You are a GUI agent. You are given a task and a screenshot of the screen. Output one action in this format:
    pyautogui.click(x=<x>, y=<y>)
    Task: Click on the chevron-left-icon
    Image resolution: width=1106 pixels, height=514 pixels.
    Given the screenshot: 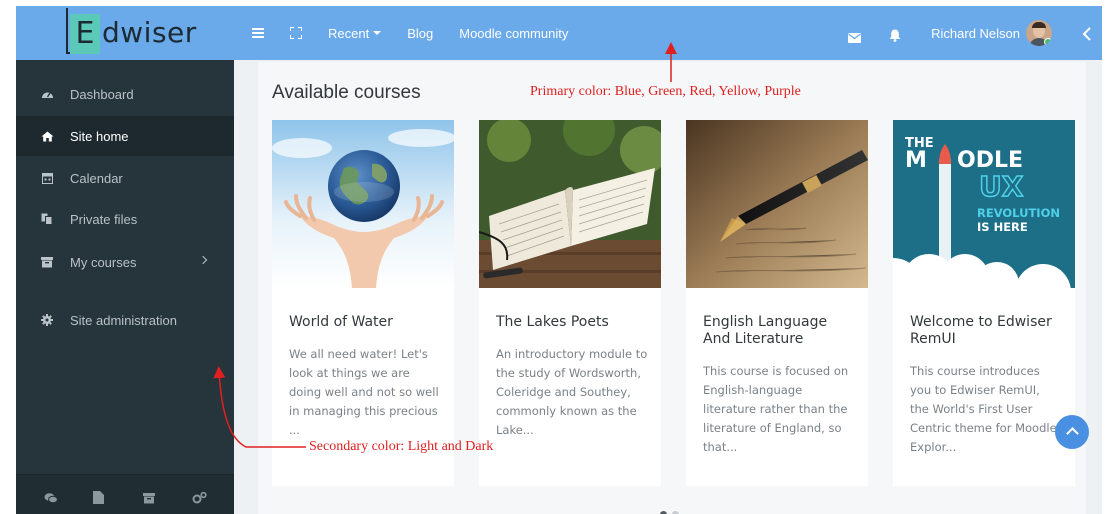 What is the action you would take?
    pyautogui.click(x=1086, y=34)
    